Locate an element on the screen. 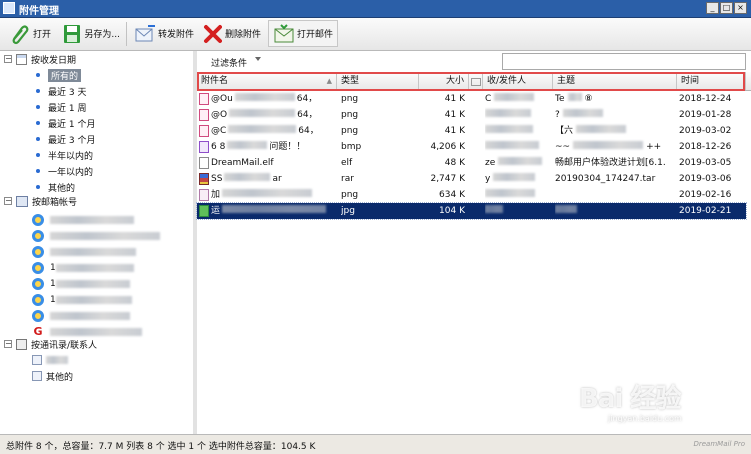 The width and height of the screenshot is (751, 454). open-button: 打开 is located at coordinates (30, 33).